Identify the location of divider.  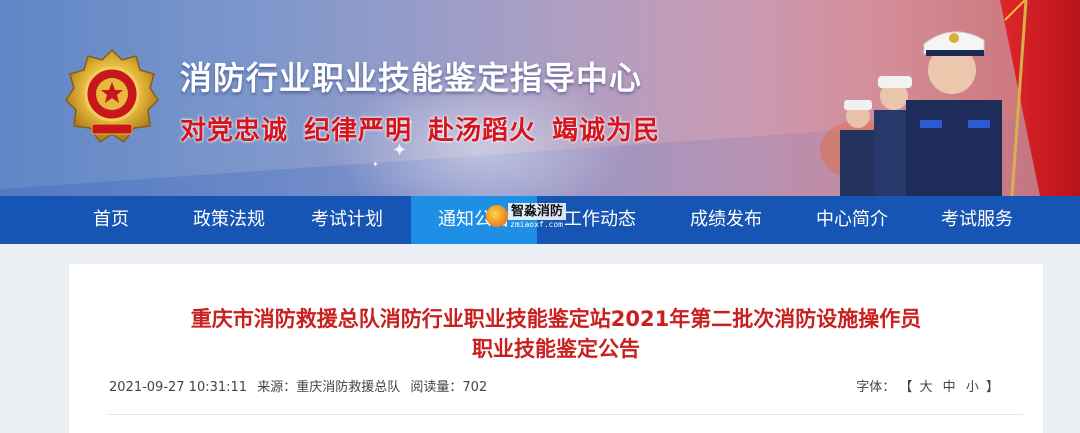
(565, 414).